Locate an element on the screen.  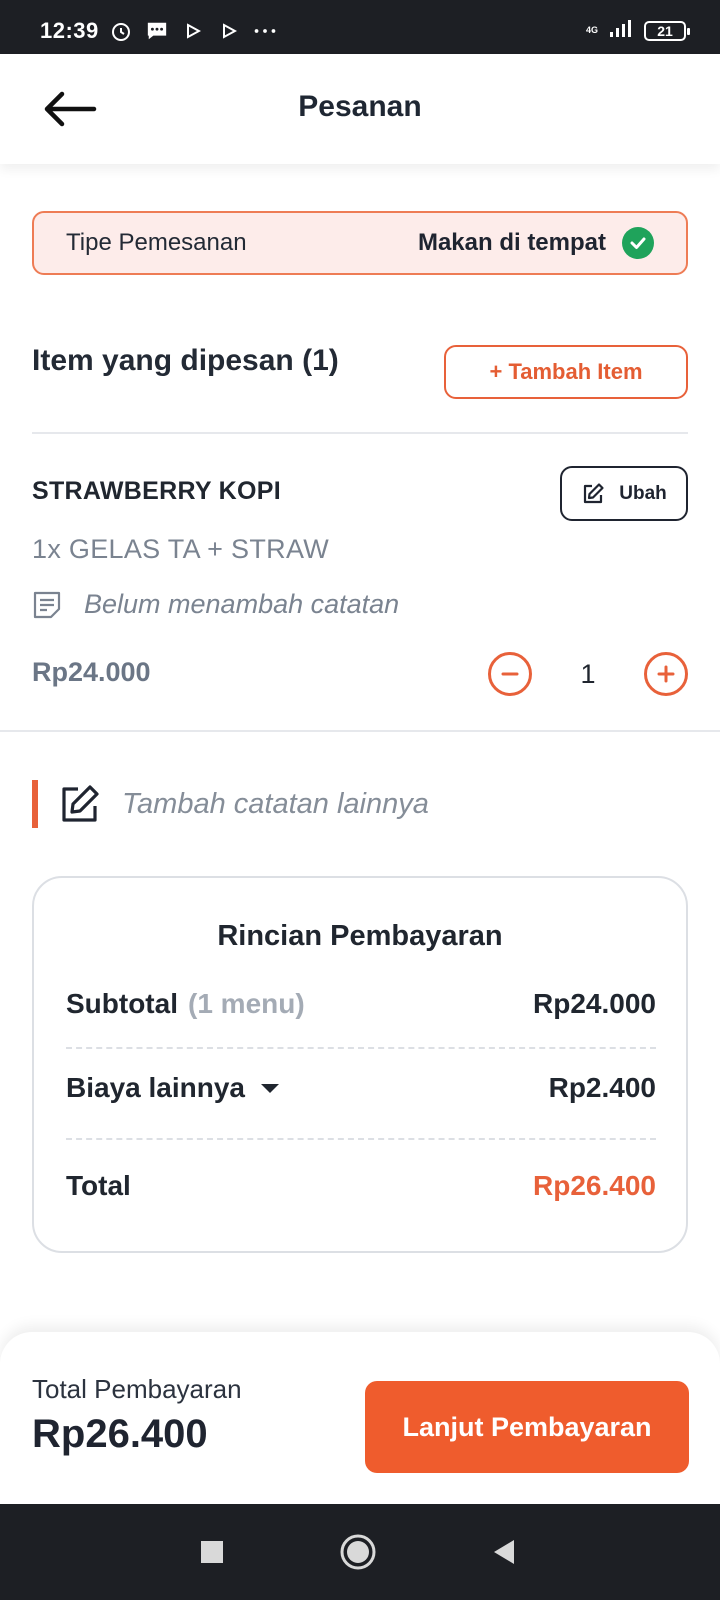
plus-icon is located at coordinates (666, 674).